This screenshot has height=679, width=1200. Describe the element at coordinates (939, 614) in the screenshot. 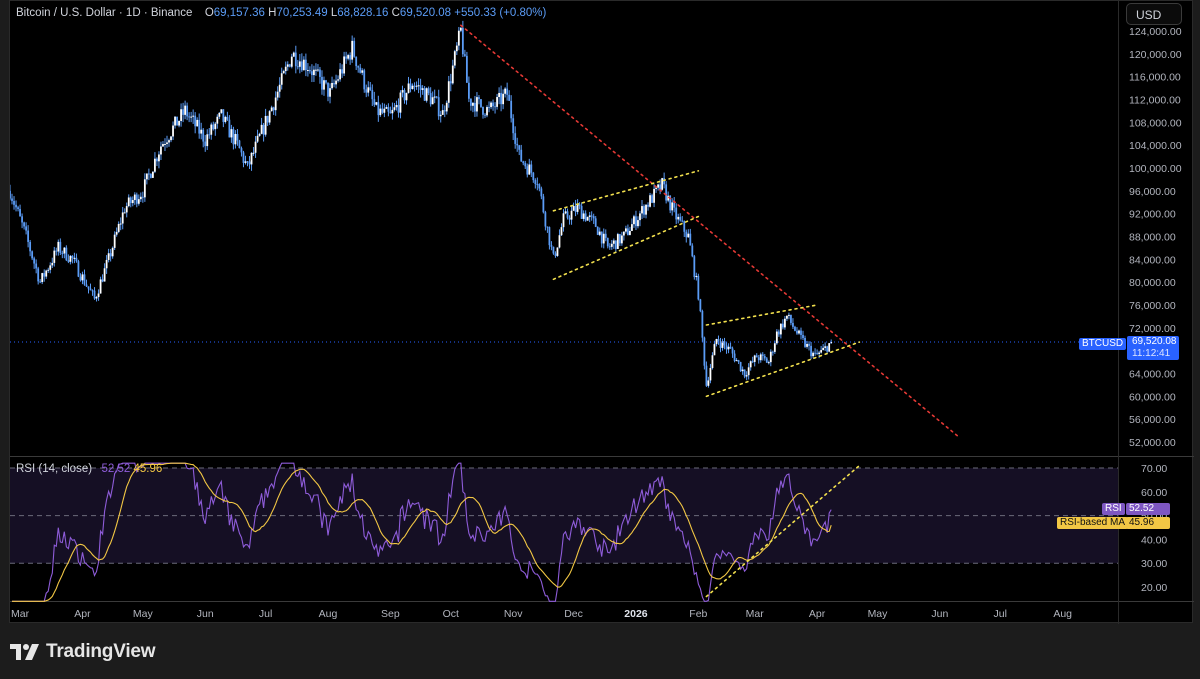

I see `time-axis-tick: Jun` at that location.